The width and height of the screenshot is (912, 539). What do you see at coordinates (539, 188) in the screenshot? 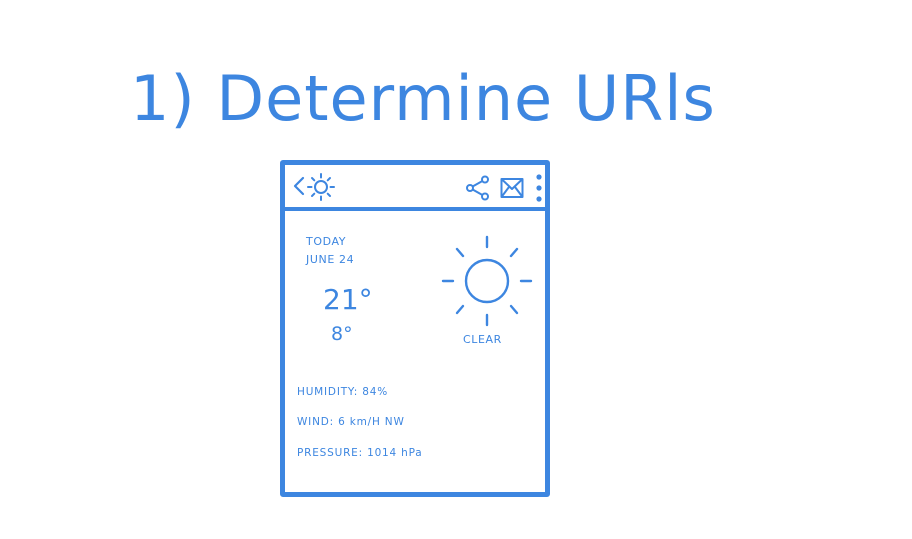
I see `overflow-menu-icon` at bounding box center [539, 188].